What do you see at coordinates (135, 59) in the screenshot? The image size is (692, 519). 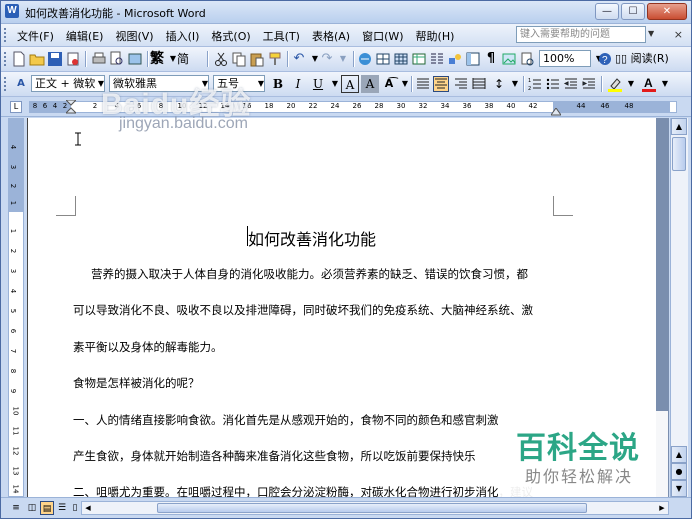 I see `research-icon` at bounding box center [135, 59].